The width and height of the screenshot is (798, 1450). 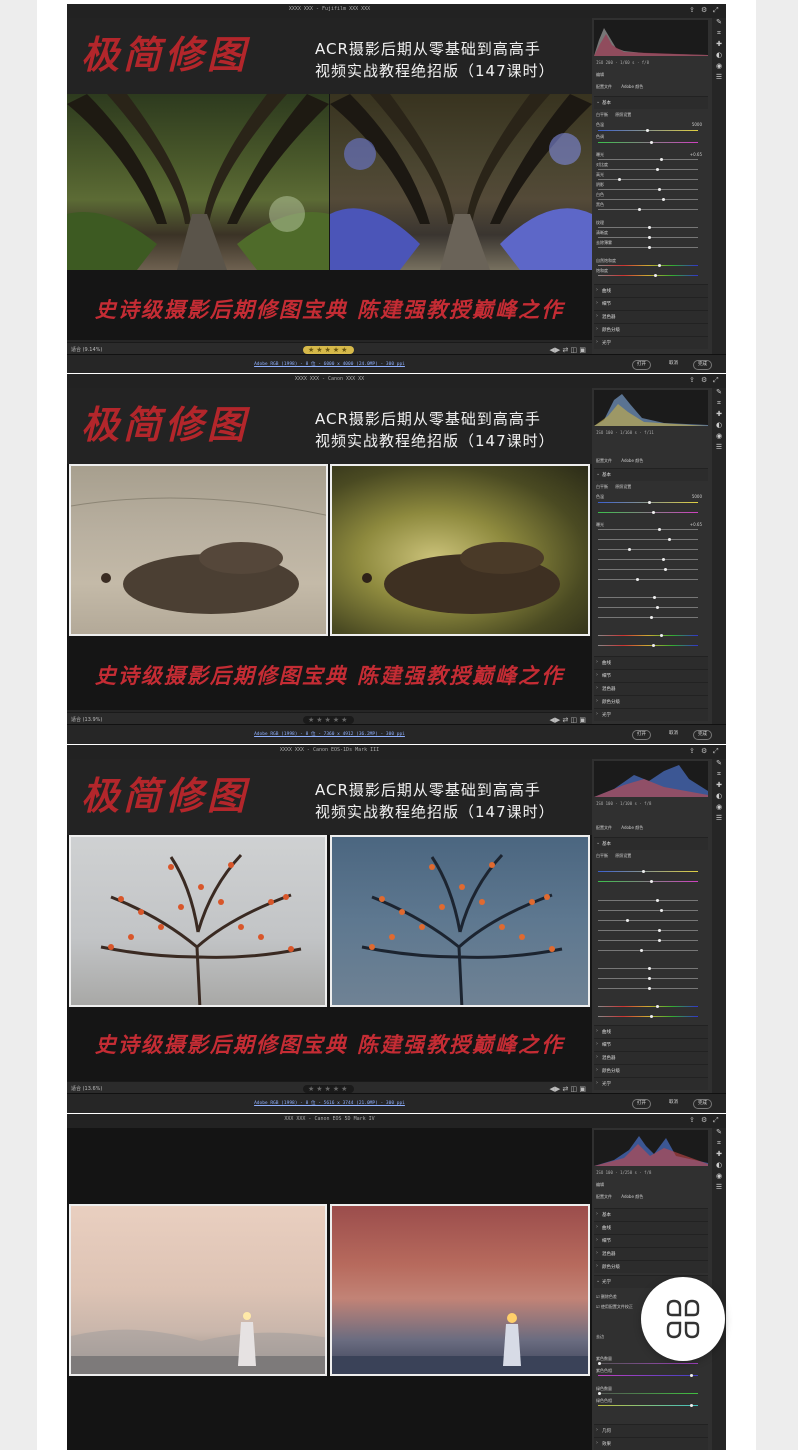 What do you see at coordinates (652, 243) in the screenshot?
I see `row-dehaze: 去除薄雾` at bounding box center [652, 243].